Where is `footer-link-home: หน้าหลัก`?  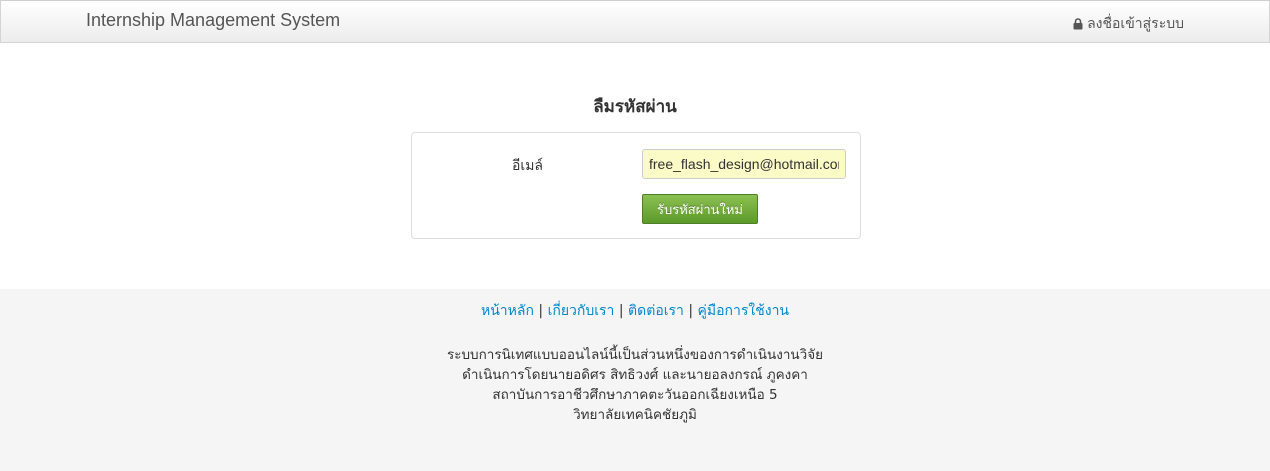
footer-link-home: หน้าหลัก is located at coordinates (507, 311).